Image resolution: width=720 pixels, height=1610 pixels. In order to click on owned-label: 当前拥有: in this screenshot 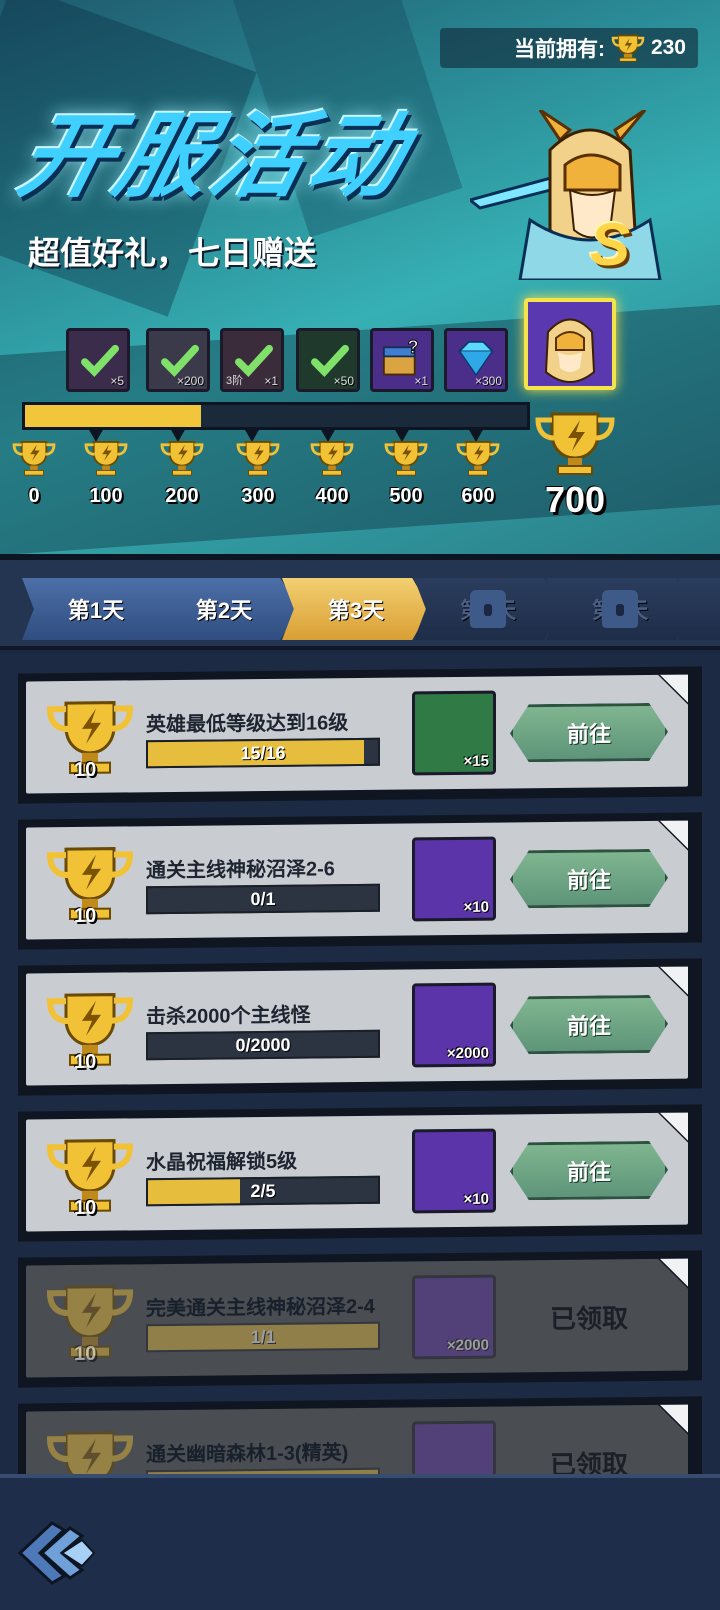, I will do `click(559, 49)`.